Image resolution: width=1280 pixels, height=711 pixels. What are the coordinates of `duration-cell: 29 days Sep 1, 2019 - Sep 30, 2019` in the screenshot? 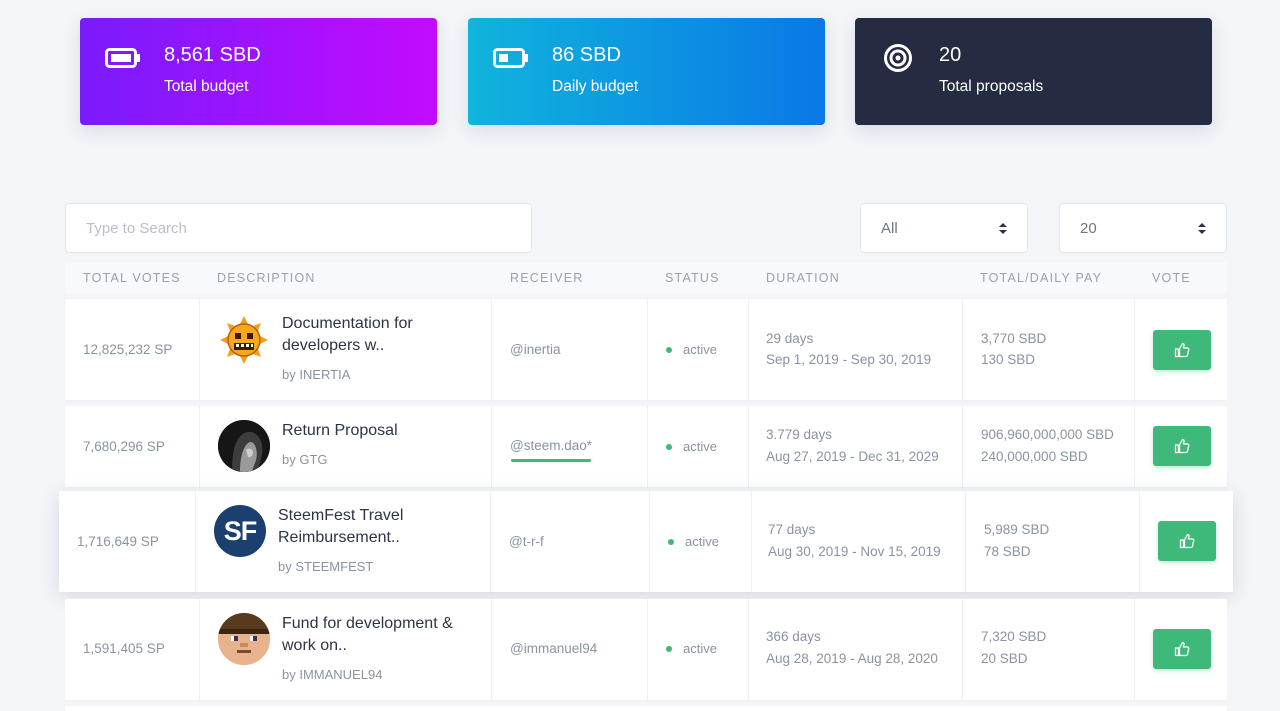 It's located at (855, 349).